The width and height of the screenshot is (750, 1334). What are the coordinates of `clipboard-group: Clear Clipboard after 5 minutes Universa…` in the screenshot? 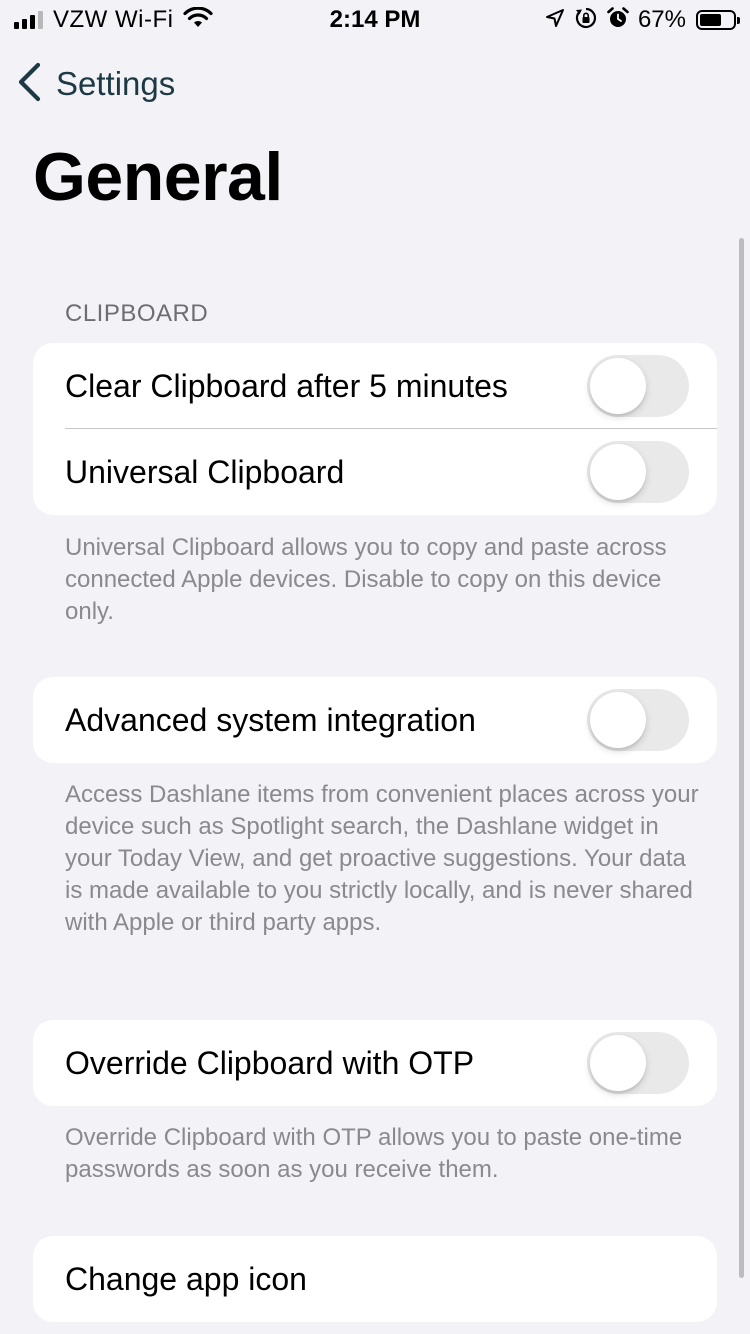 It's located at (375, 429).